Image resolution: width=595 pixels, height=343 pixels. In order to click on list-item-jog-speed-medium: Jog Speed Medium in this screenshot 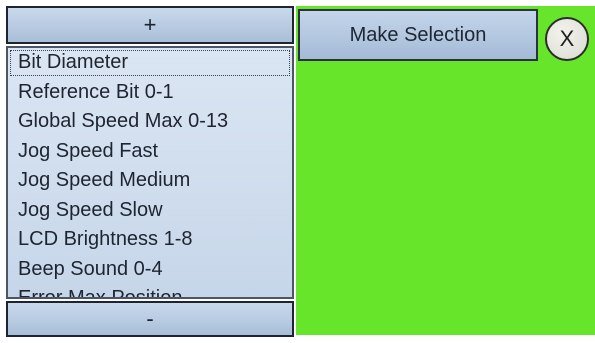, I will do `click(150, 181)`.